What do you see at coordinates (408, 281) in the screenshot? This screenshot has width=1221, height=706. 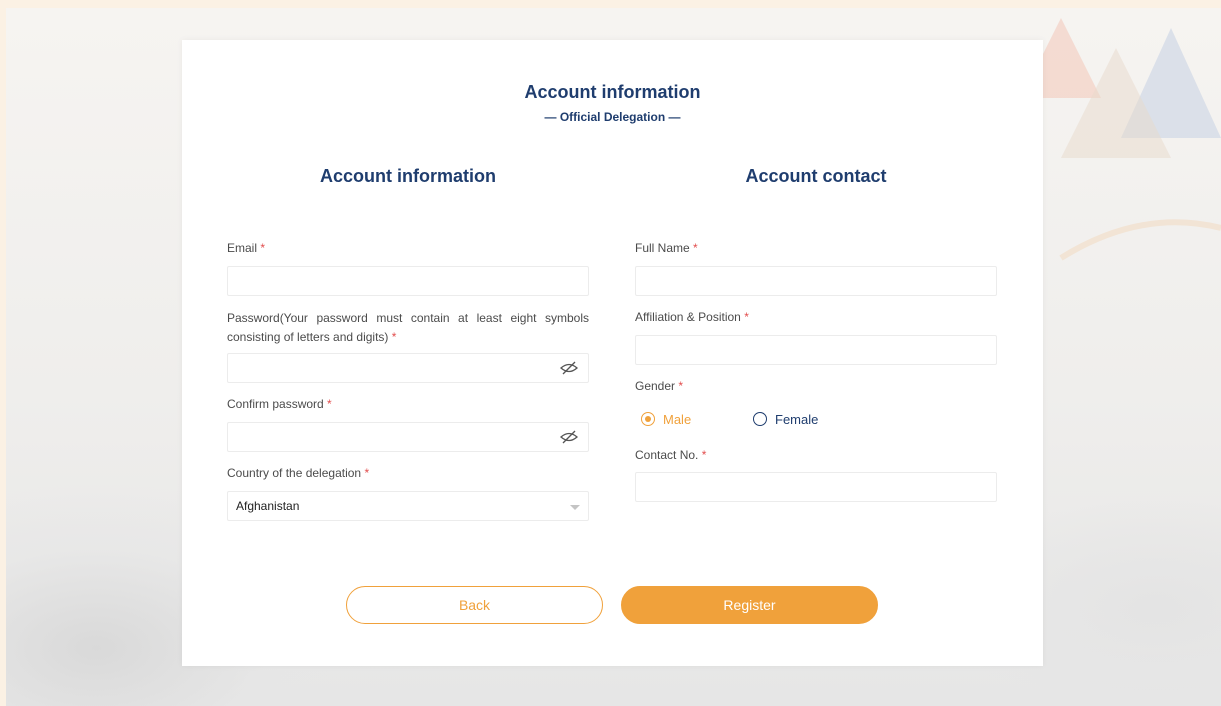 I see `email-field` at bounding box center [408, 281].